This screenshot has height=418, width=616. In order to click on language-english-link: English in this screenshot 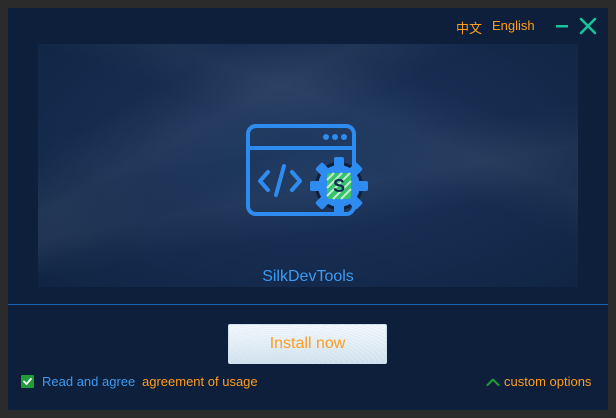, I will do `click(513, 25)`.